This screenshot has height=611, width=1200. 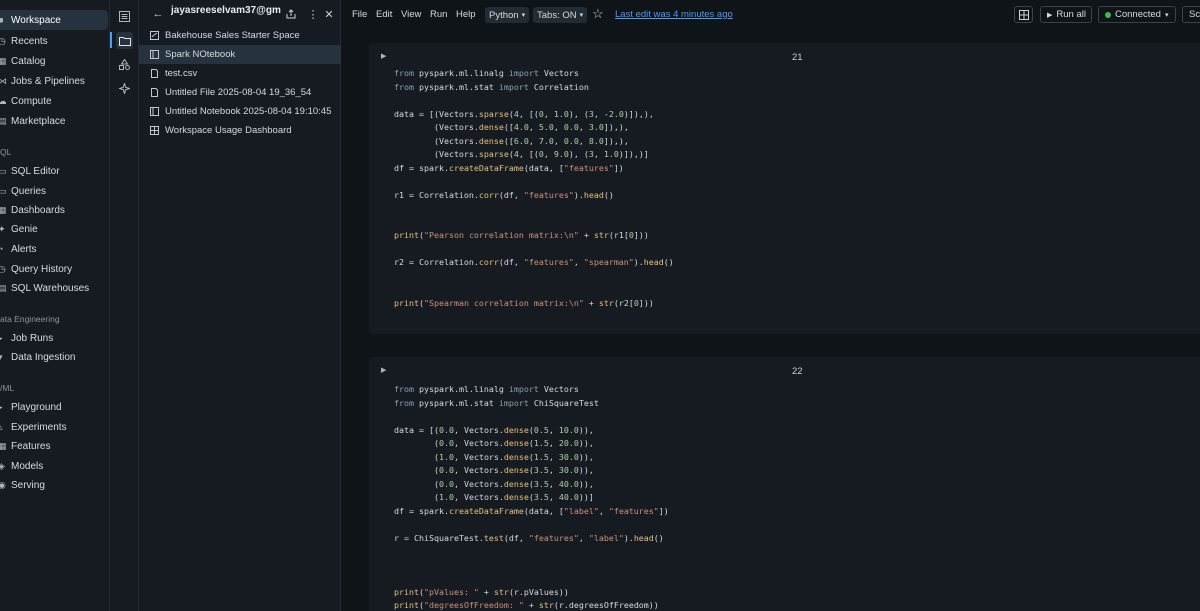 What do you see at coordinates (54, 446) in the screenshot?
I see `nav-item-features: ▦ Features` at bounding box center [54, 446].